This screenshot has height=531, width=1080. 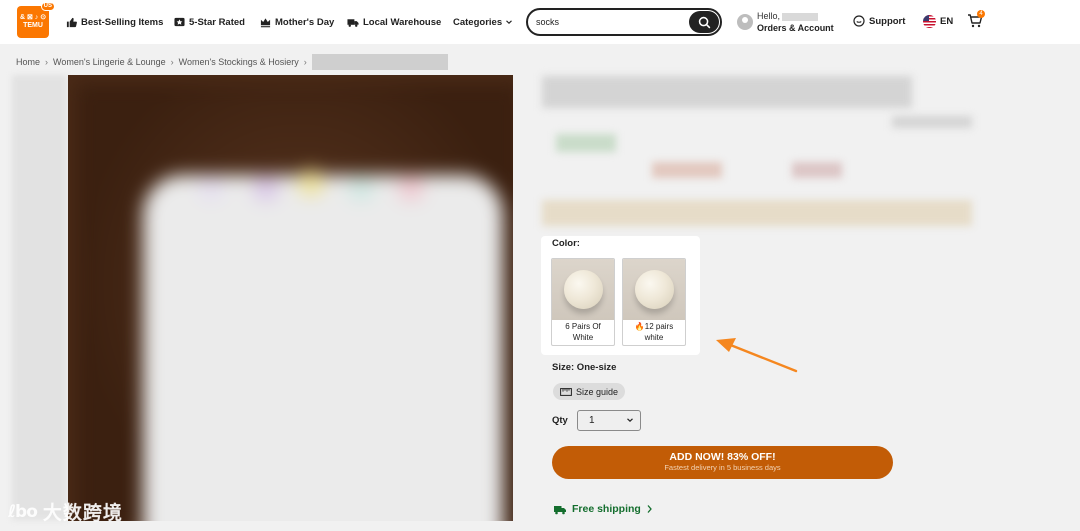 I want to click on size-guide-label: Size guide, so click(x=597, y=391).